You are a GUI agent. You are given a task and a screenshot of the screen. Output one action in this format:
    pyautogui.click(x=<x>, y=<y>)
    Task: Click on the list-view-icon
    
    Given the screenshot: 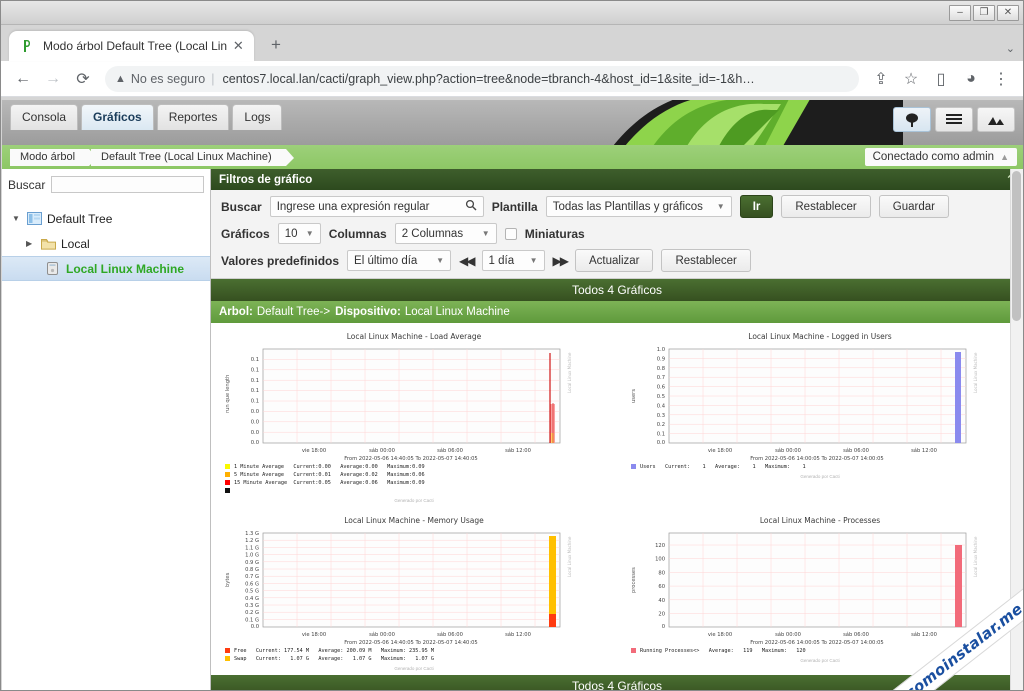 What is the action you would take?
    pyautogui.click(x=954, y=119)
    